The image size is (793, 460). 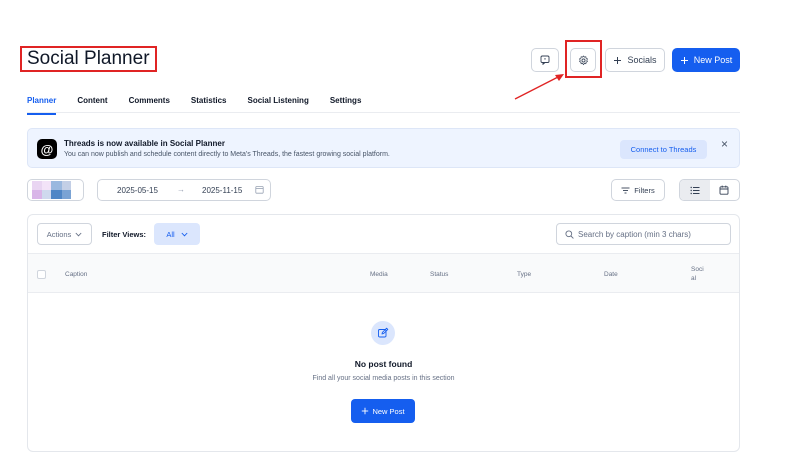 I want to click on list-view-icon, so click(x=695, y=190).